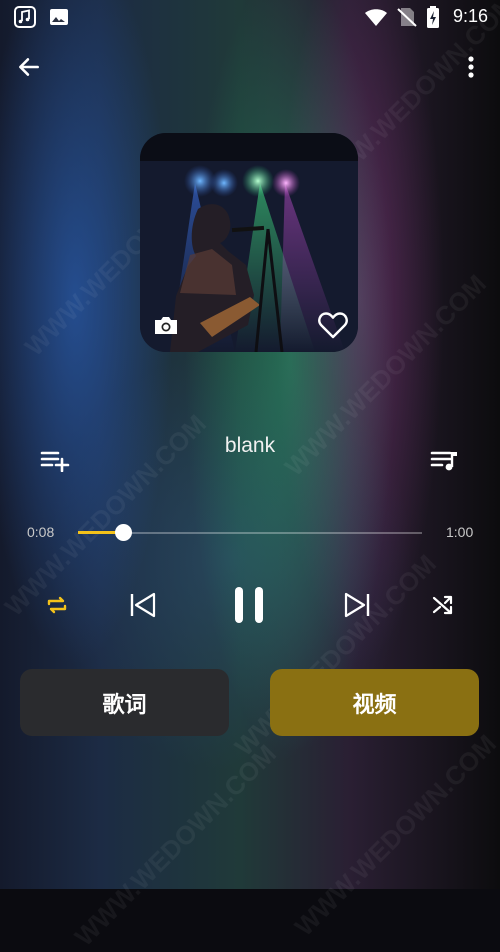 This screenshot has width=500, height=952. I want to click on album-art, so click(249, 242).